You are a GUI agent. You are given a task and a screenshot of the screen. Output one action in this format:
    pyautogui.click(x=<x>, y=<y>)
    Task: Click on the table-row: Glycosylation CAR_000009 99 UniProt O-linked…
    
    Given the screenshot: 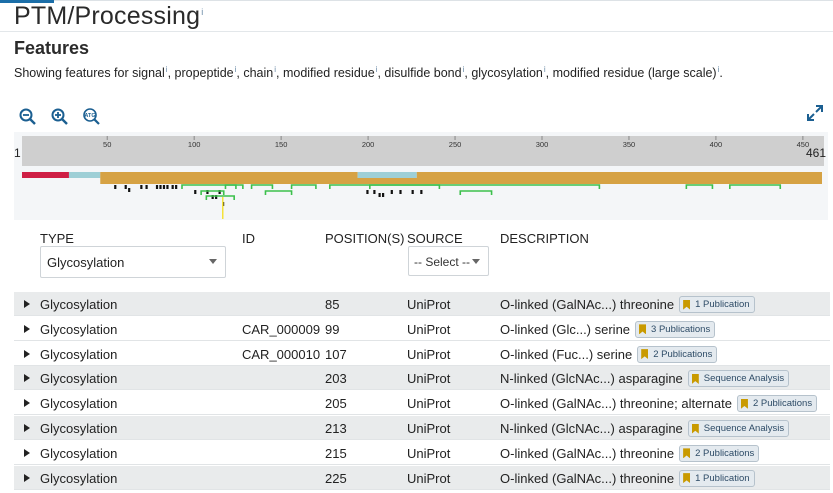 What is the action you would take?
    pyautogui.click(x=422, y=329)
    